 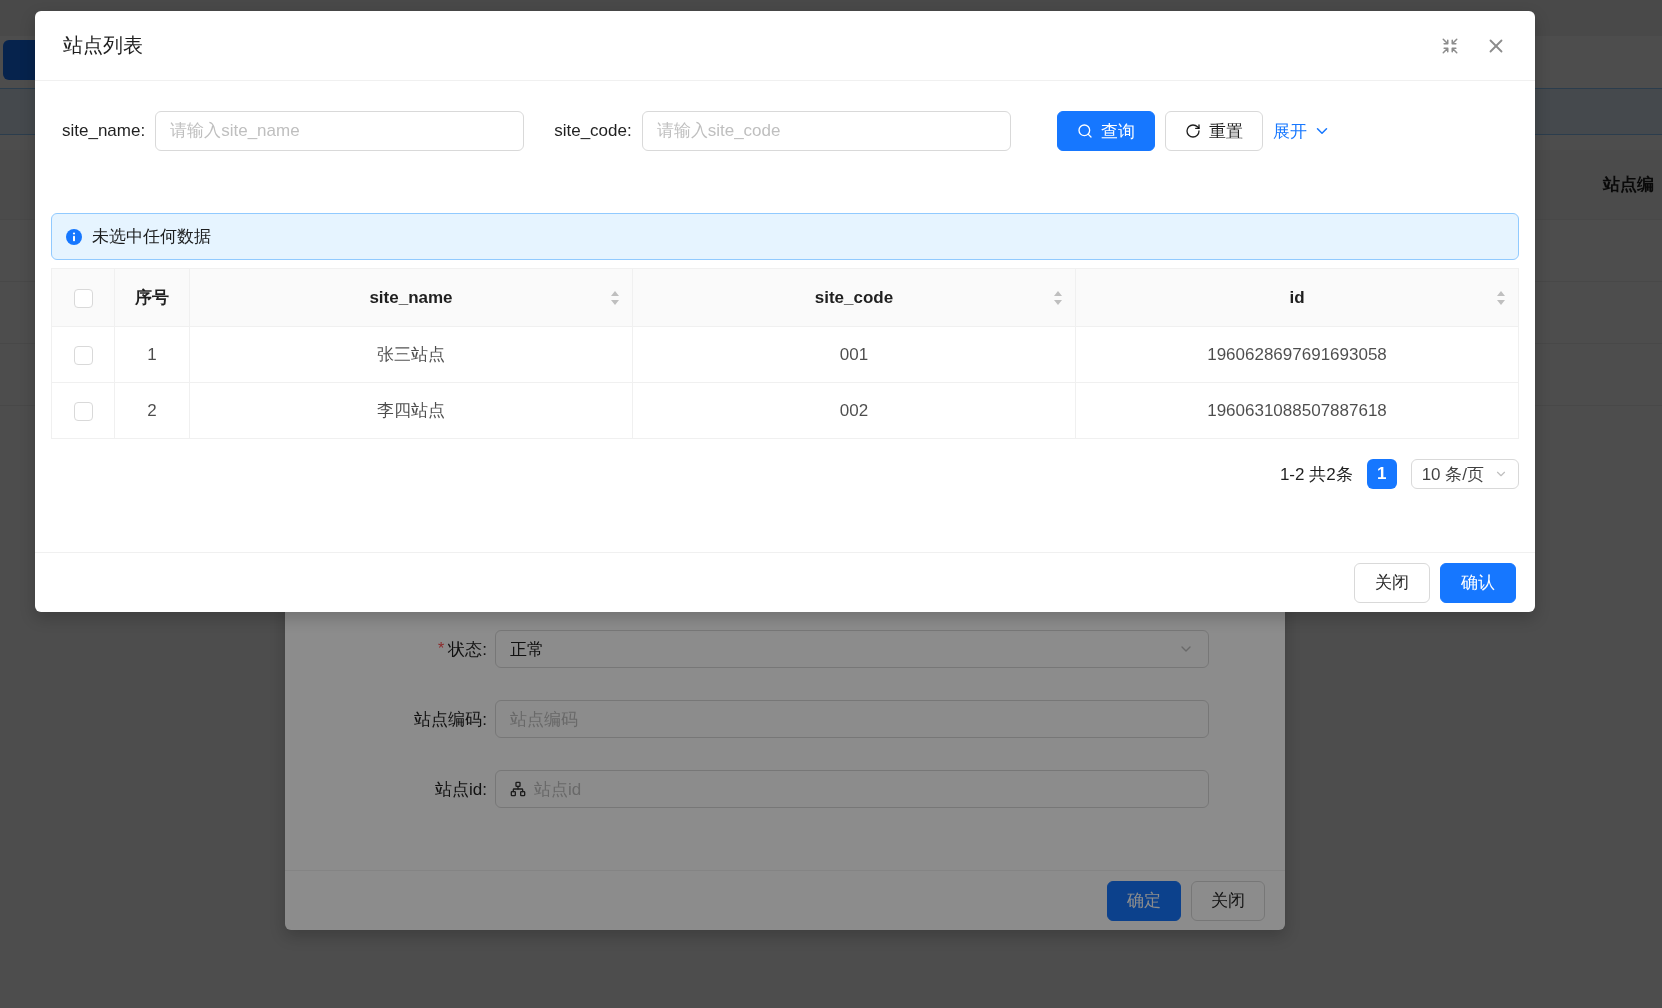 I want to click on expand-link: 展开, so click(x=1301, y=131).